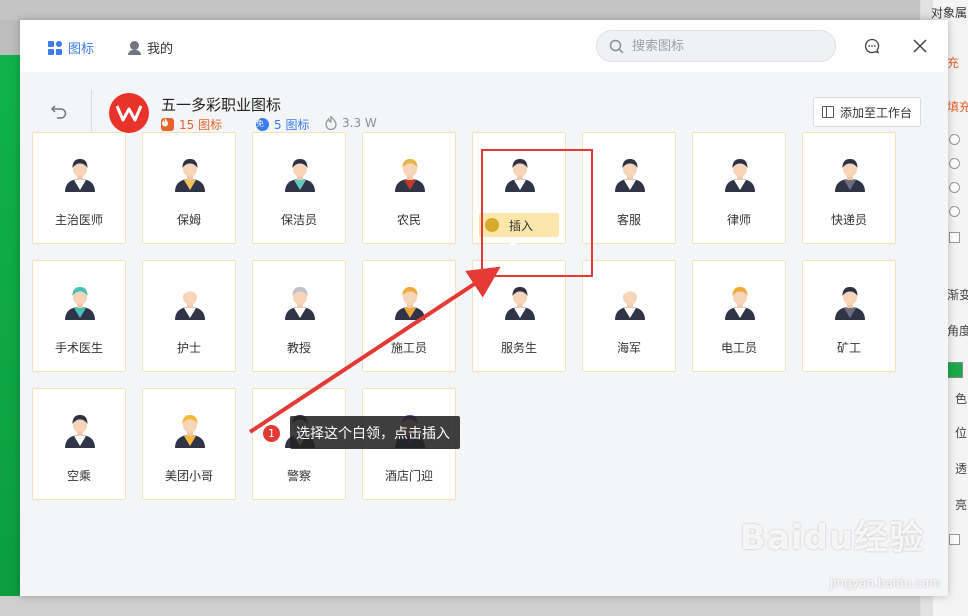 The image size is (968, 616). I want to click on icon-card: 电工员, so click(739, 316).